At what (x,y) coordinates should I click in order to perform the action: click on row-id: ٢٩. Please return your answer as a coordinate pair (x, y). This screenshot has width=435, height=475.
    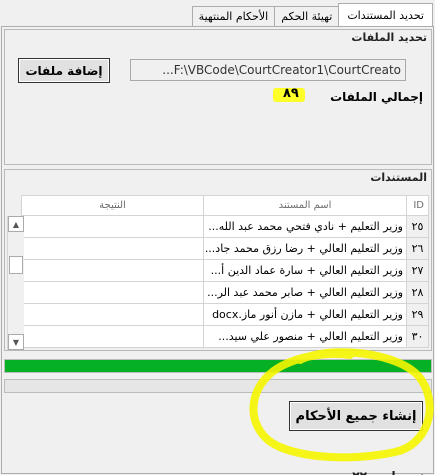
    Looking at the image, I should click on (417, 314).